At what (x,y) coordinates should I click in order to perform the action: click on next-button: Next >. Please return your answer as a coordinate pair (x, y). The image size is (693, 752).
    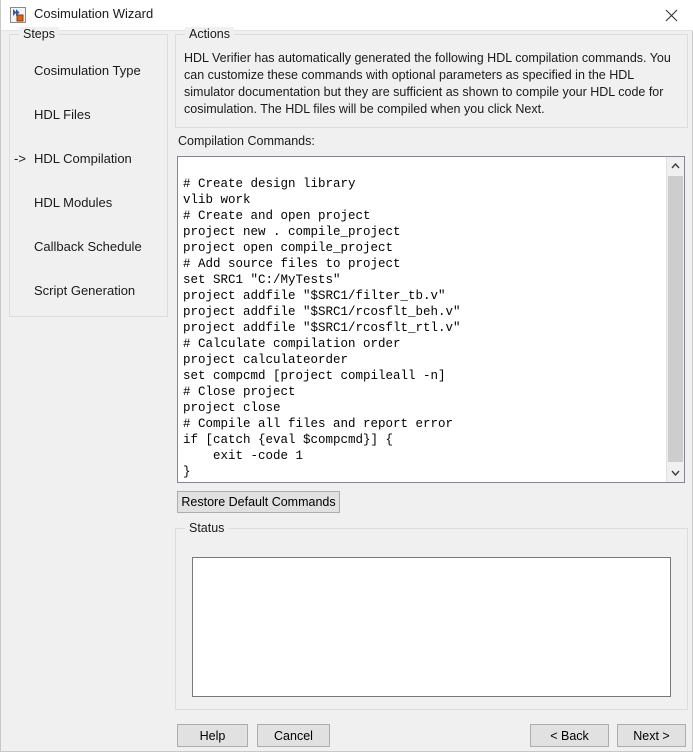
    Looking at the image, I should click on (651, 735).